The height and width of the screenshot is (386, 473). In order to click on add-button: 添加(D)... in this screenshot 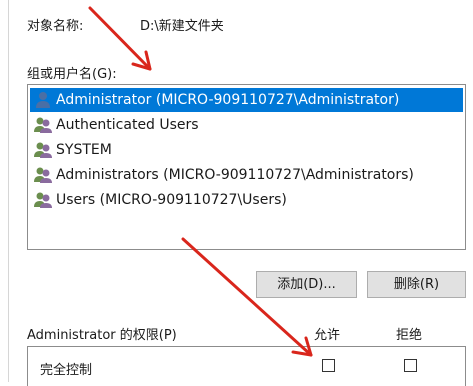, I will do `click(306, 284)`.